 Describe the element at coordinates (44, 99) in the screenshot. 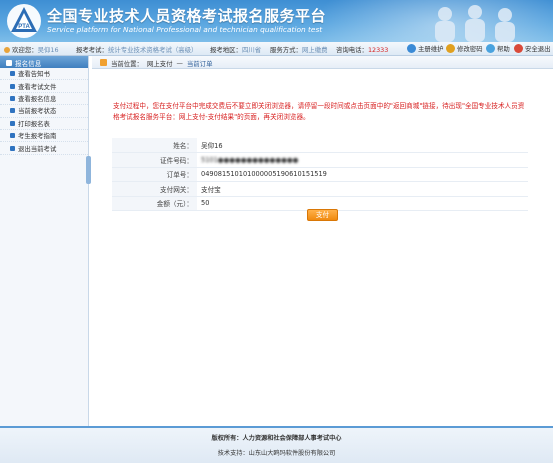

I see `sidebar-item-registration-info: 查看报名信息` at that location.